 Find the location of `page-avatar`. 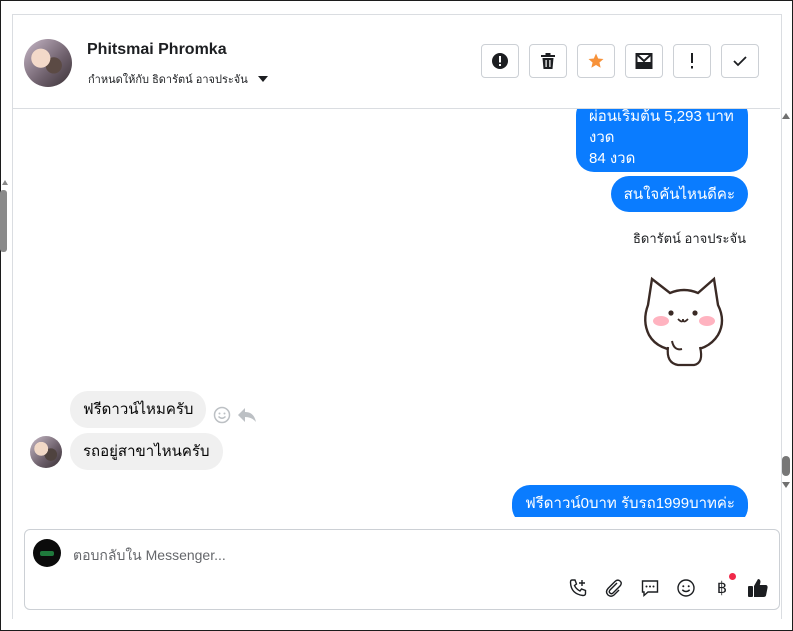

page-avatar is located at coordinates (47, 553).